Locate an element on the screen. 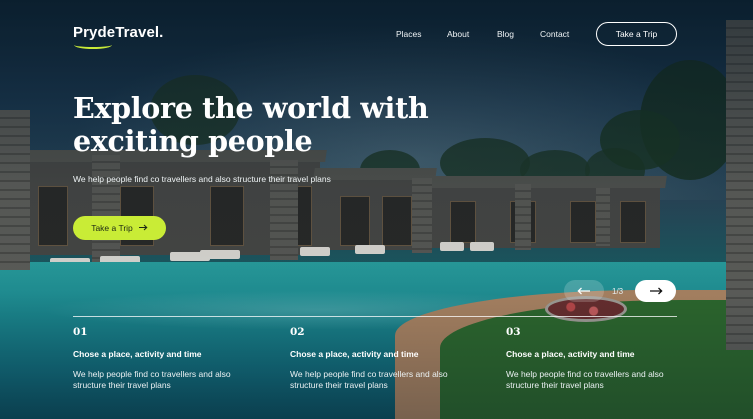 The width and height of the screenshot is (753, 419). nav-link-blog: Blog is located at coordinates (505, 34).